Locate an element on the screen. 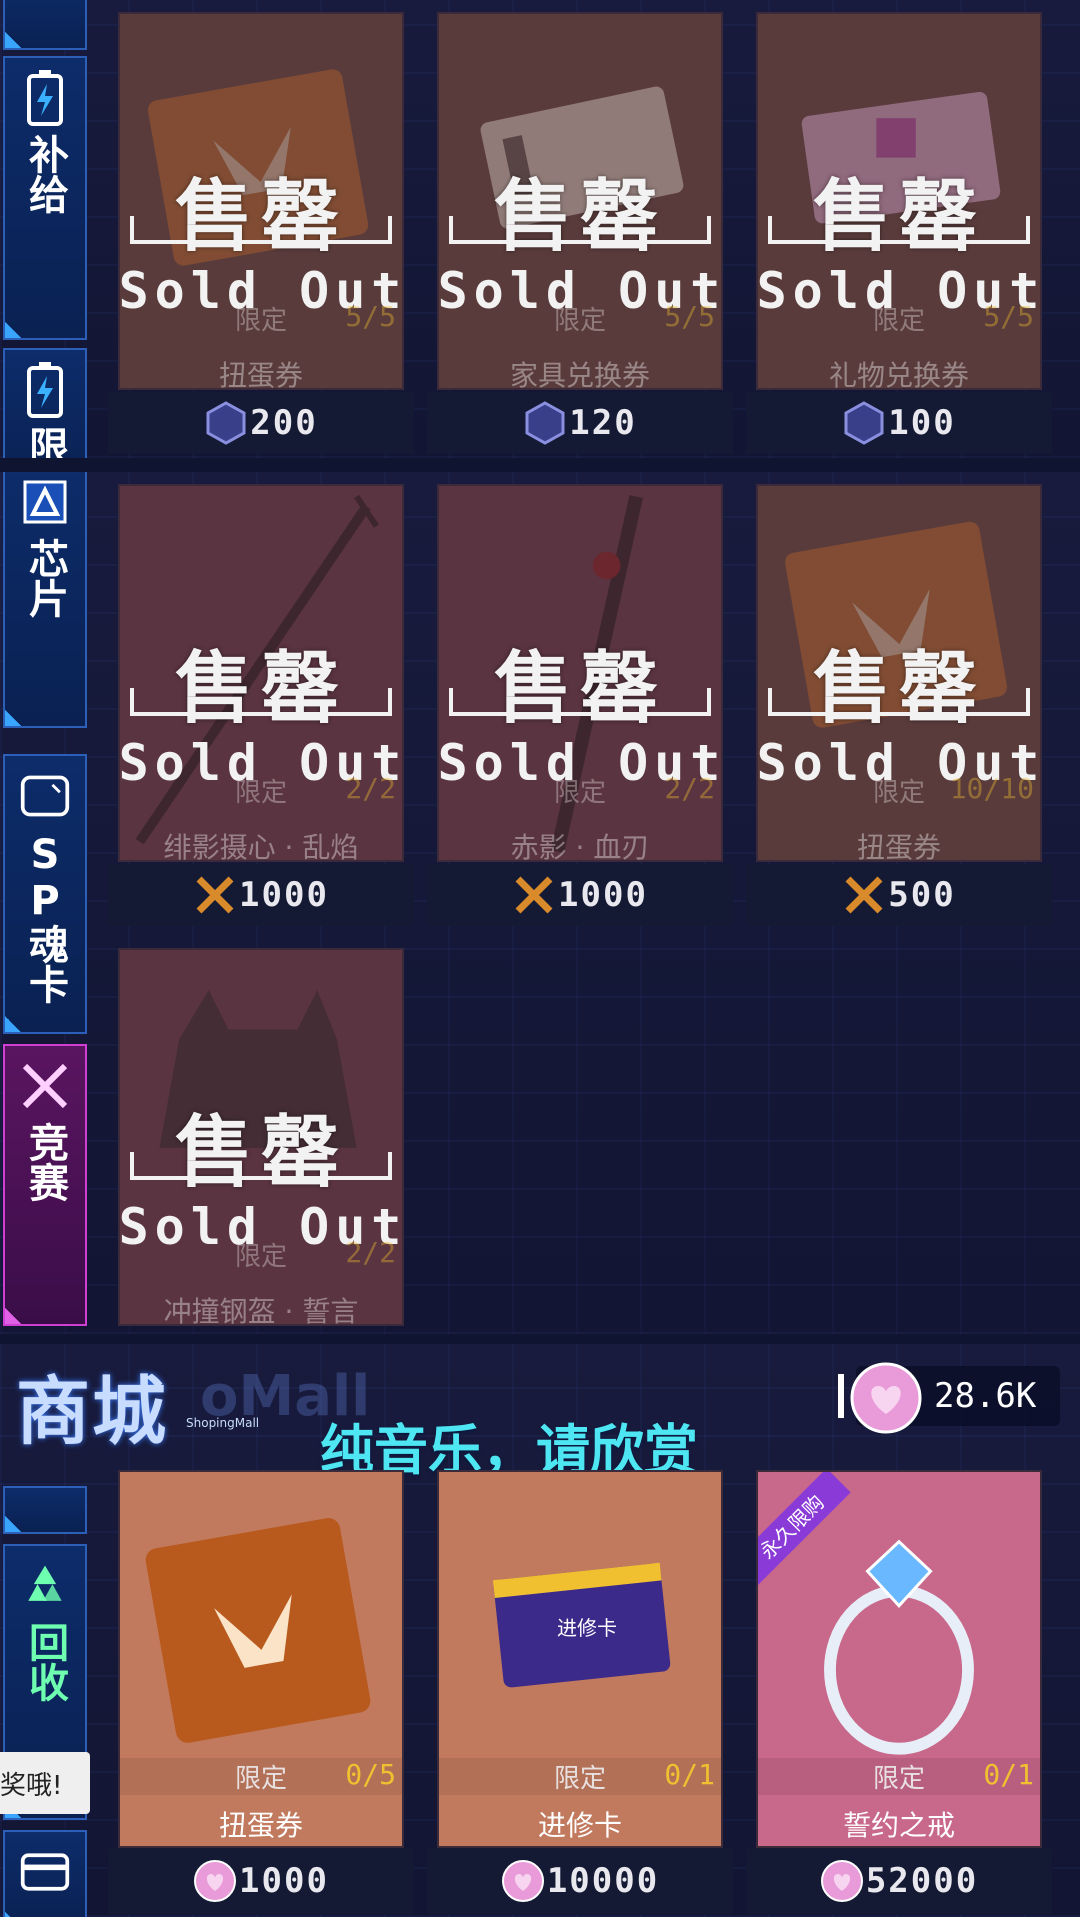 The image size is (1080, 1917). shop-item-card: 售罄 Sold Out 限定 2/2 赤影 · 血刃 is located at coordinates (580, 674).